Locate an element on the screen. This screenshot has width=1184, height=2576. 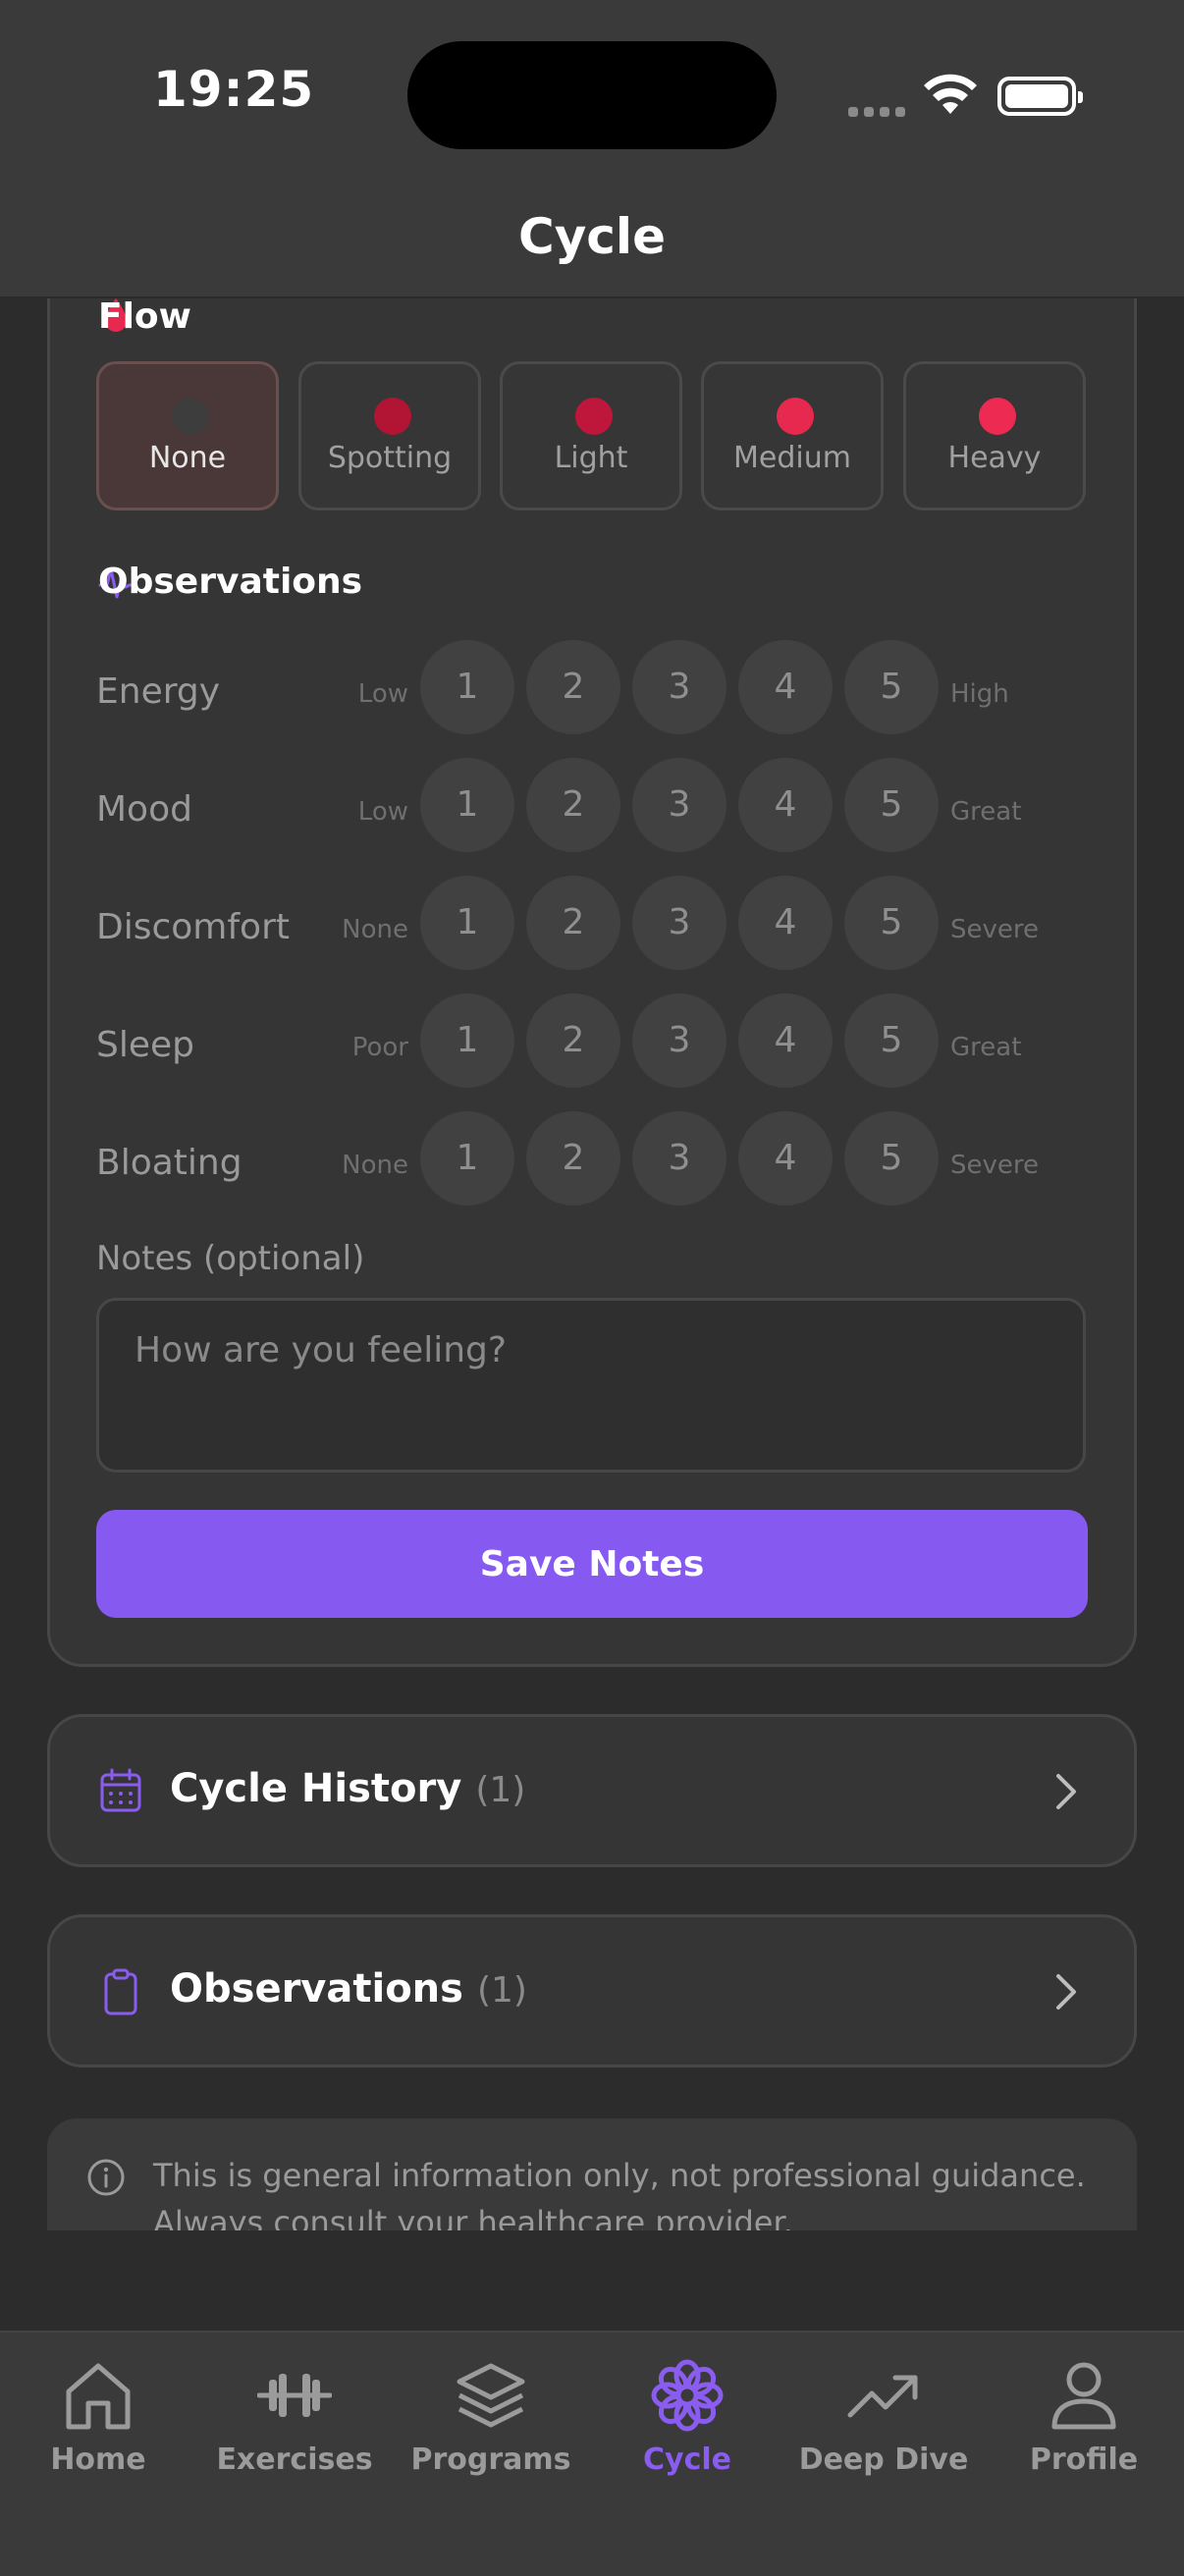
cycle-history-title: Cycle History (1) is located at coordinates (347, 1788).